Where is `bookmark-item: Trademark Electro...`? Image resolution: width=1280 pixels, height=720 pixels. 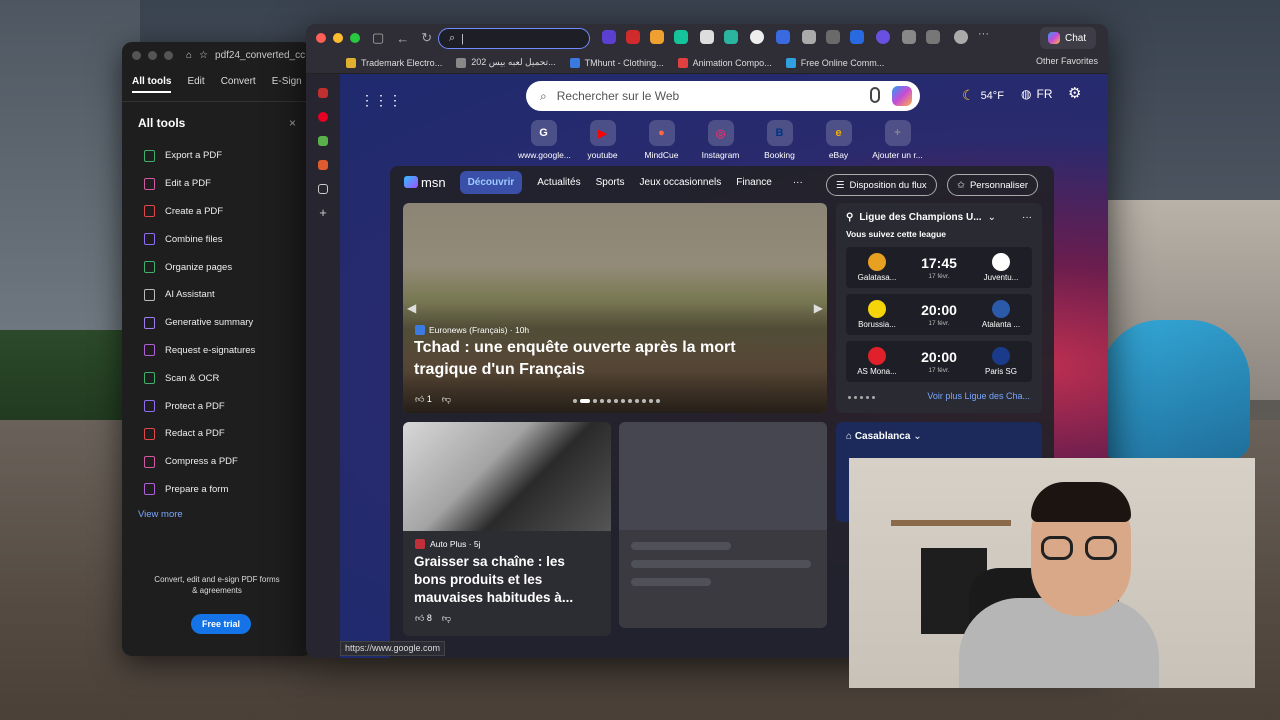 bookmark-item: Trademark Electro... is located at coordinates (394, 62).